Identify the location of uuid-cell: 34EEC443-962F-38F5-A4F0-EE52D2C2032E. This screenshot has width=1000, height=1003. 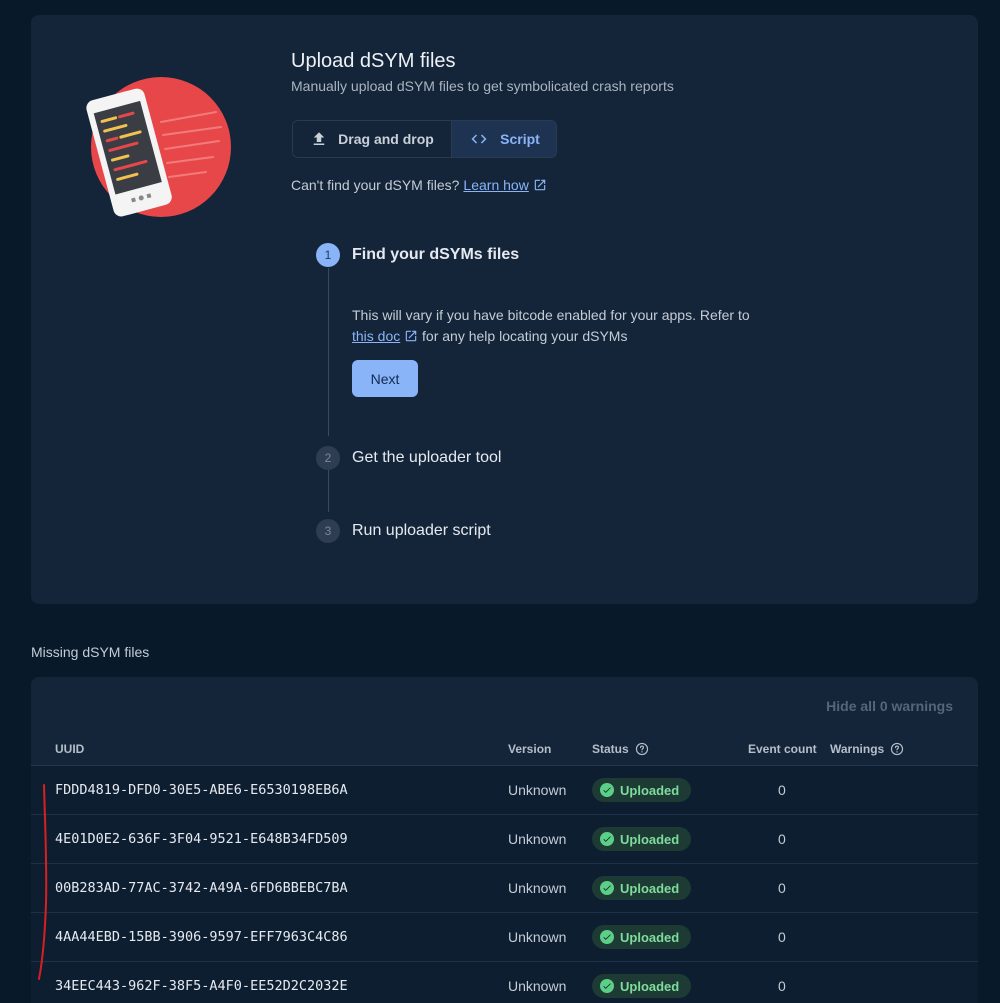
(201, 986).